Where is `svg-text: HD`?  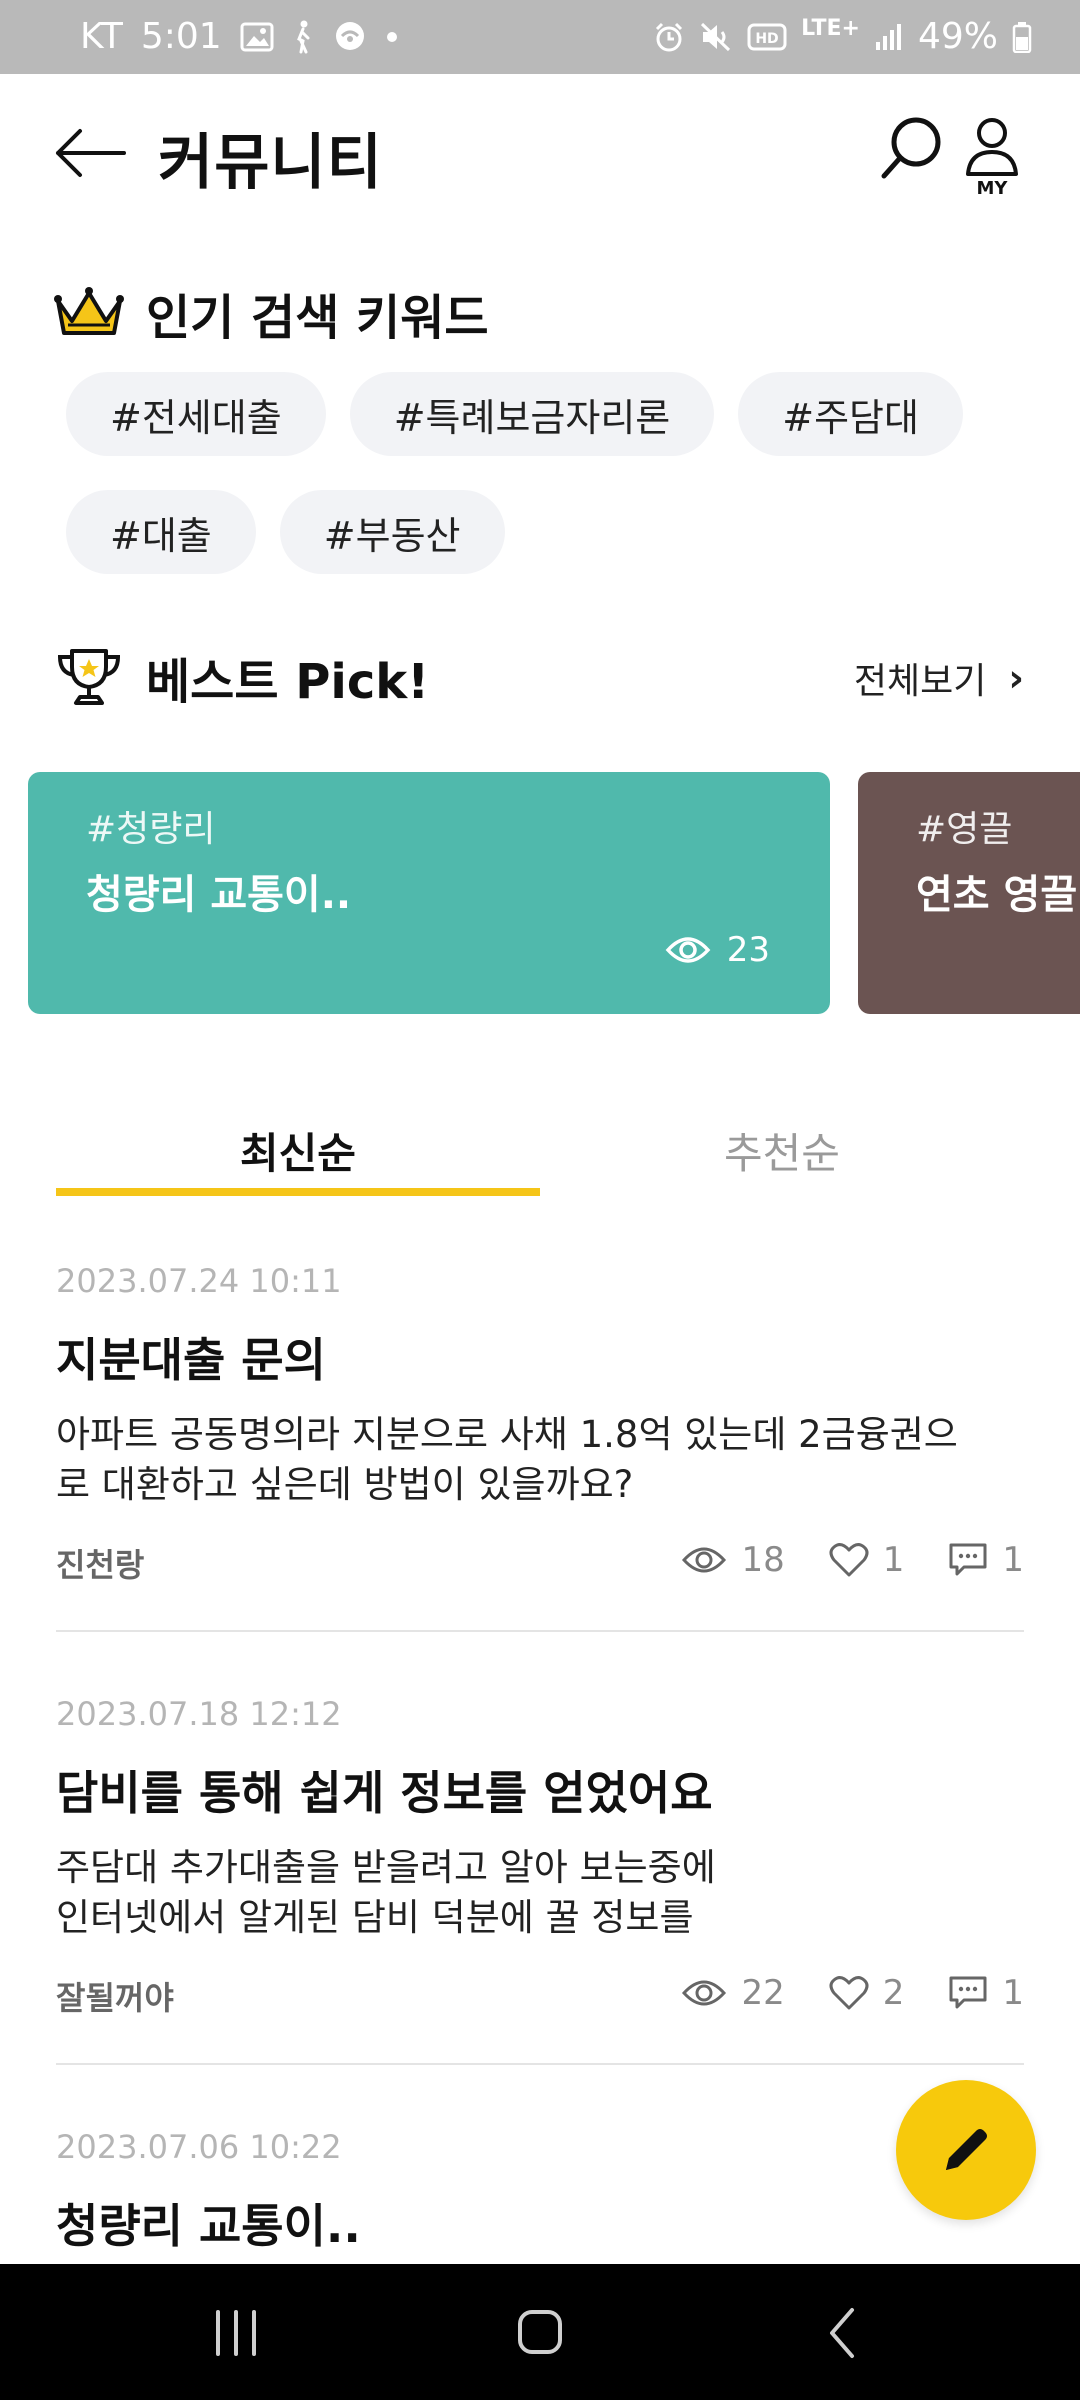 svg-text: HD is located at coordinates (766, 39).